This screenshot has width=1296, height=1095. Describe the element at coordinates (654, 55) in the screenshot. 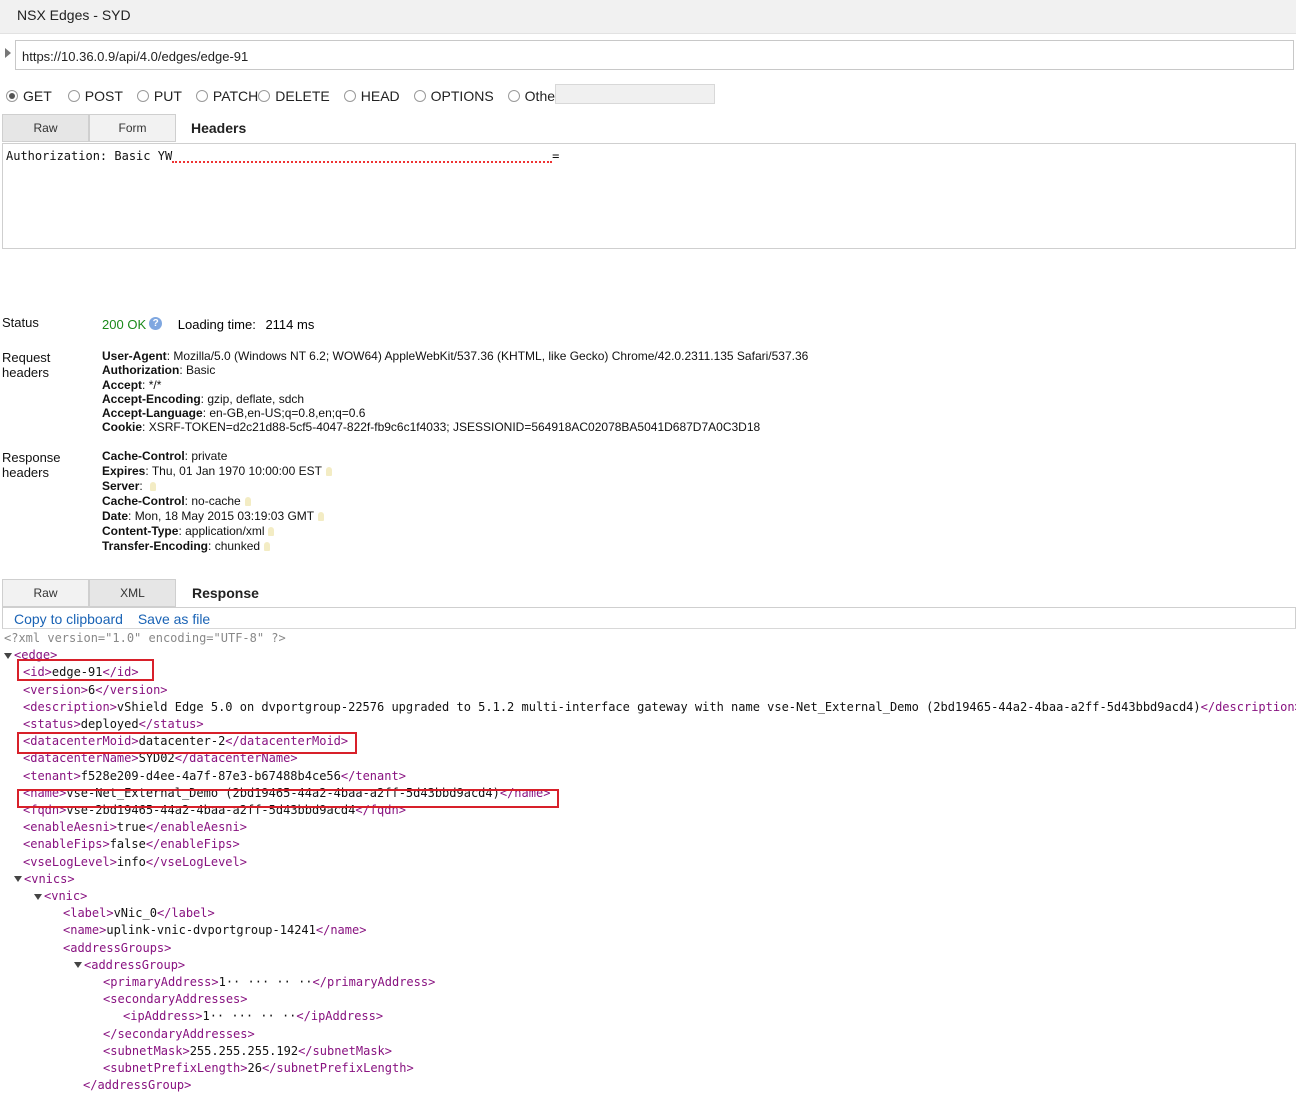

I see `url-input: https://10.36.0.9/api/4.0/edges/edge-91` at that location.